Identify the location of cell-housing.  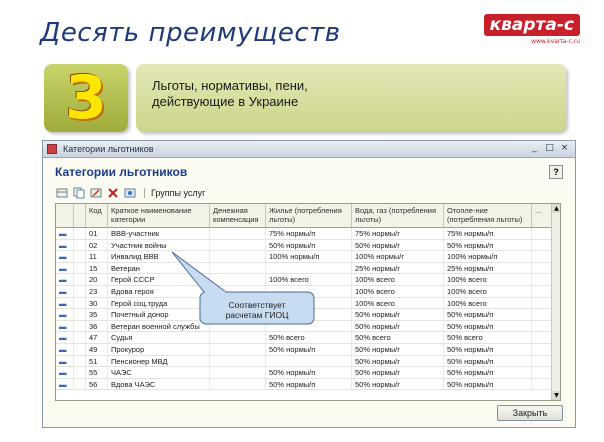
(309, 361).